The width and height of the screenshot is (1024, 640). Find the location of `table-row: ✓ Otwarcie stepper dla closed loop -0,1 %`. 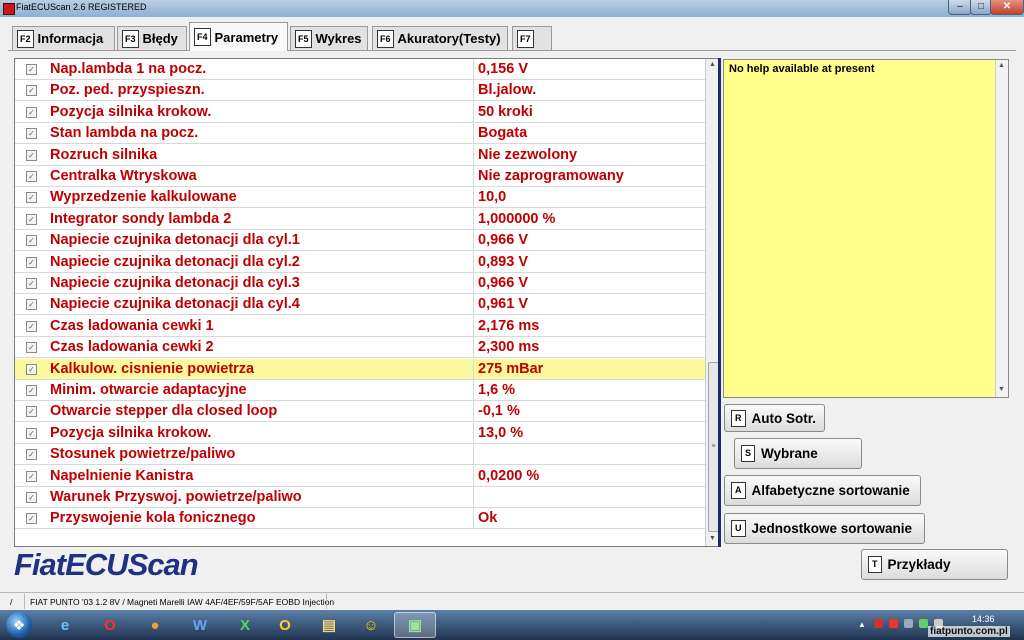

table-row: ✓ Otwarcie stepper dla closed loop -0,1 % is located at coordinates (360, 412).